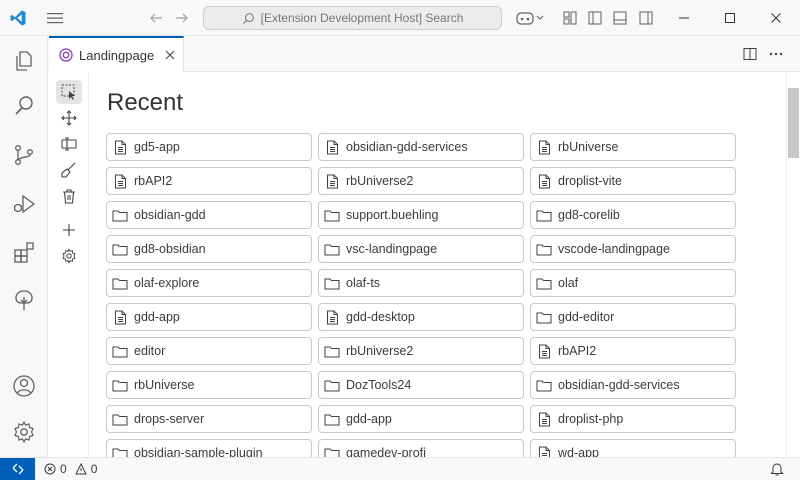 The image size is (800, 480). What do you see at coordinates (568, 283) in the screenshot?
I see `recent-item-label: olaf` at bounding box center [568, 283].